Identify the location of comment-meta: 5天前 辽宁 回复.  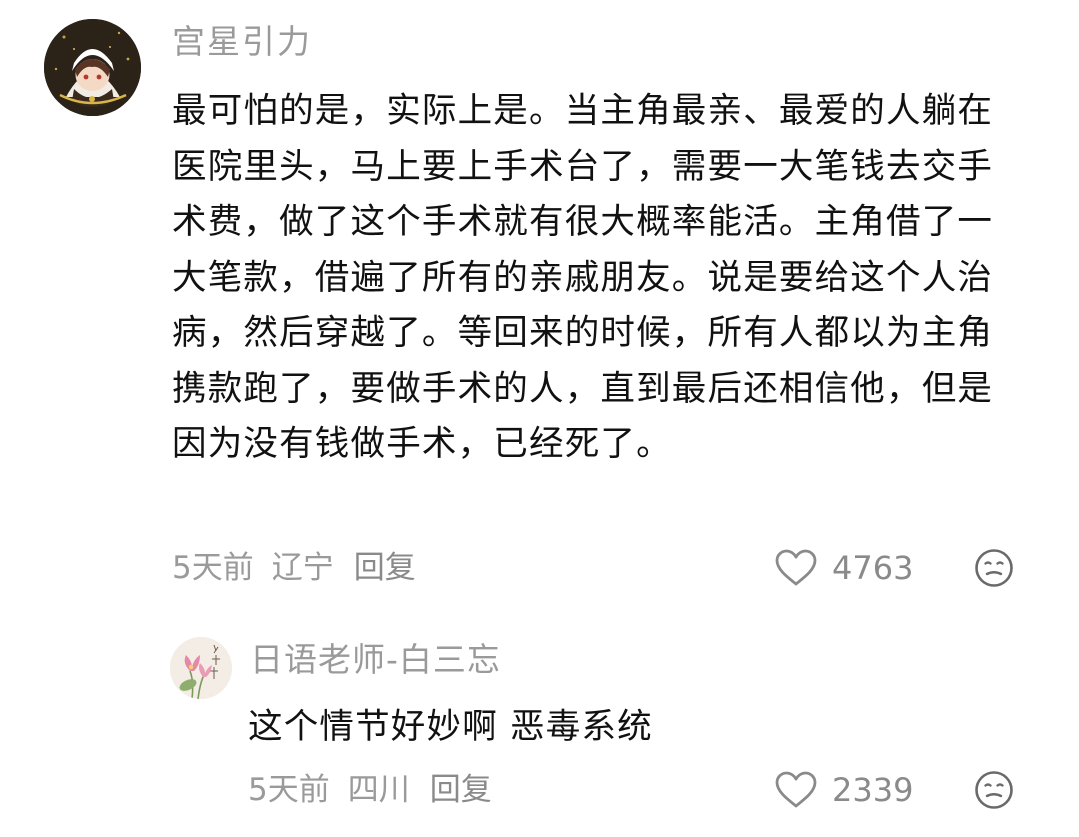
(303, 568).